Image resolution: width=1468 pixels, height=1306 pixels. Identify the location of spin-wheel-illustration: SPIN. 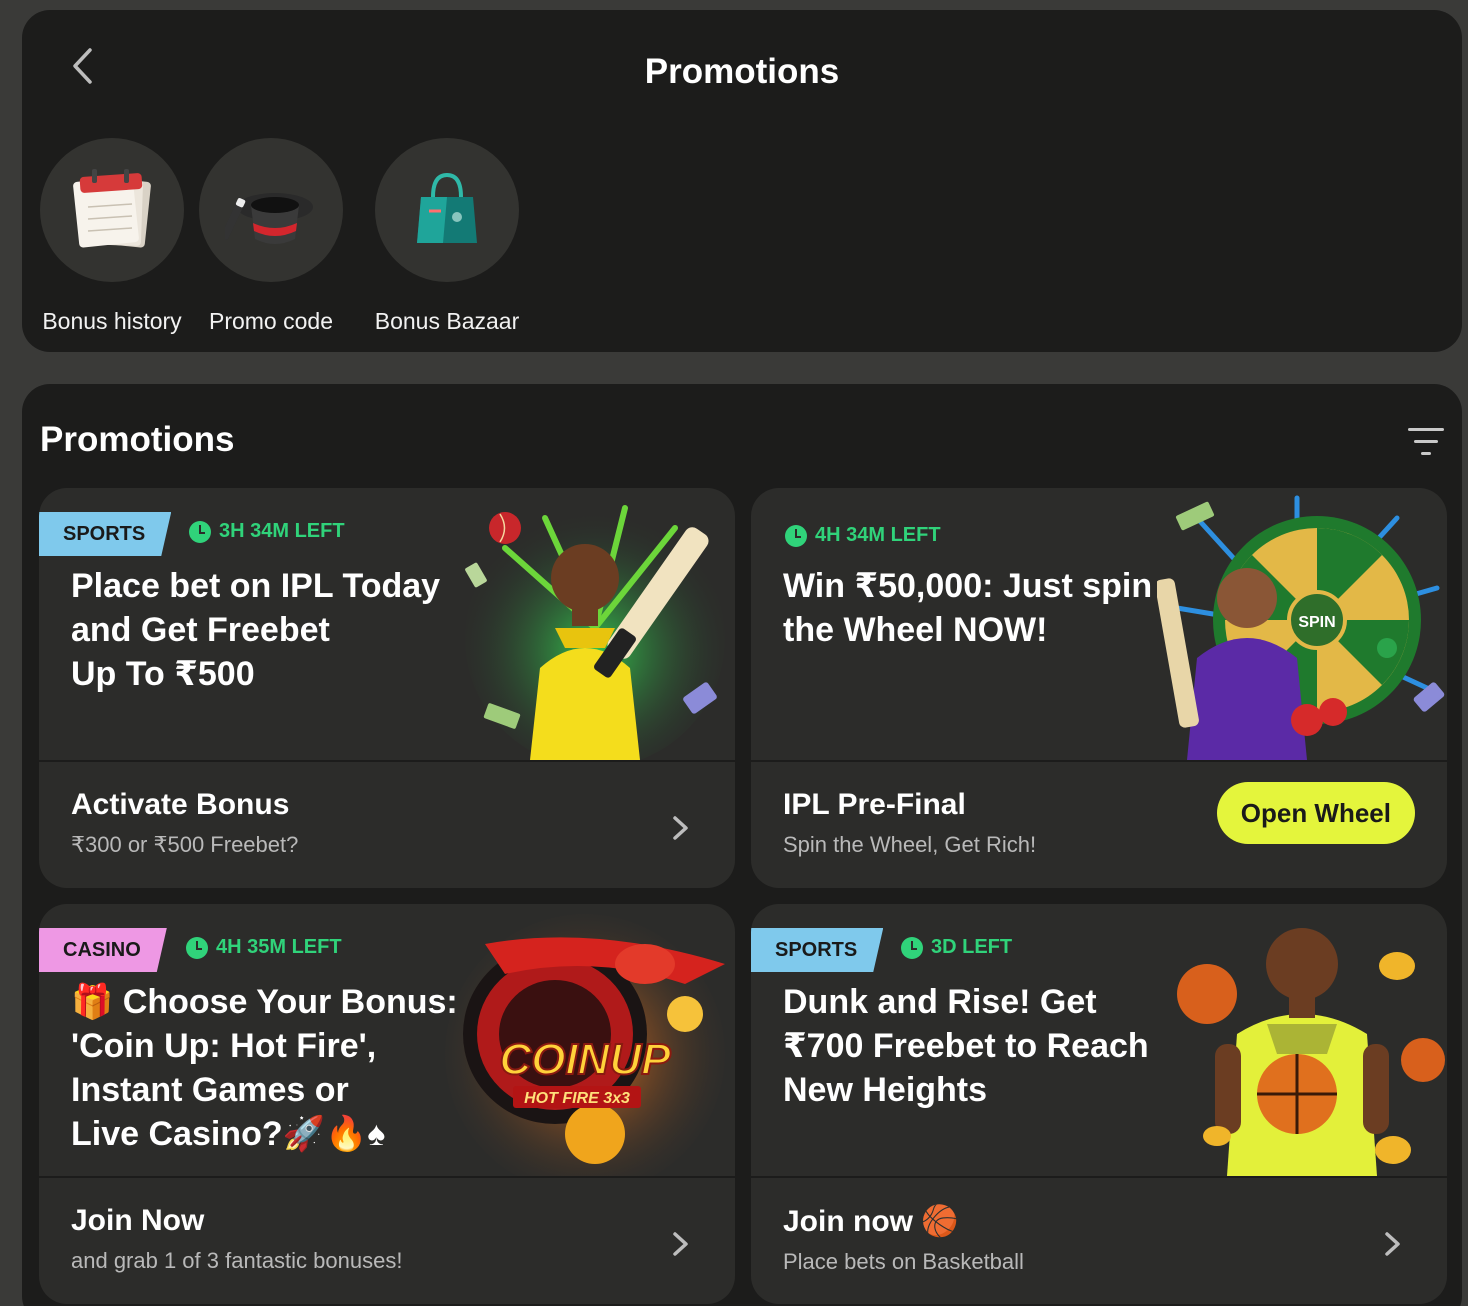
(1301, 627).